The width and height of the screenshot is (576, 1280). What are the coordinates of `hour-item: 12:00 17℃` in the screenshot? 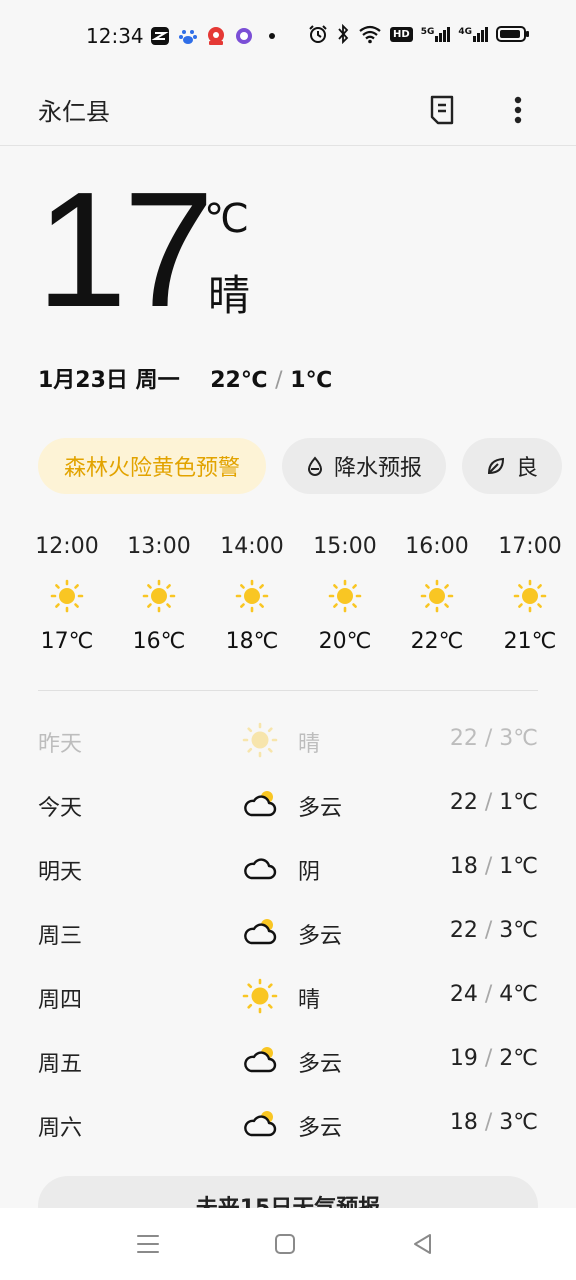 It's located at (67, 594).